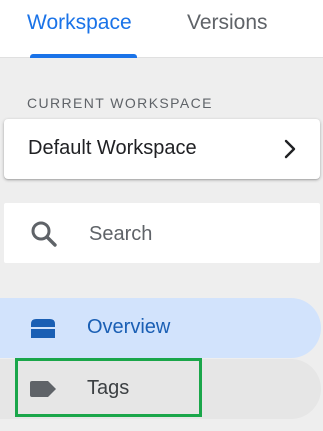  I want to click on tab-bar: Workspace Versions, so click(161, 29).